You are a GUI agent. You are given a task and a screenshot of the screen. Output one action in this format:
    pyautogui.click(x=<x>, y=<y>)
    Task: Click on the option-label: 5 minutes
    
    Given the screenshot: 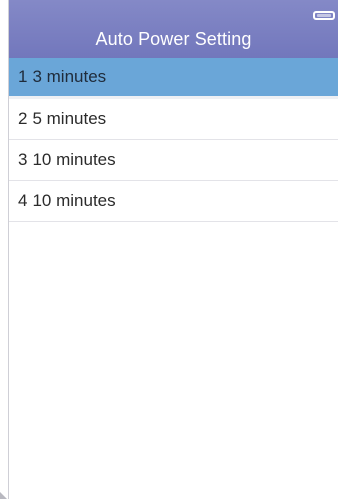 What is the action you would take?
    pyautogui.click(x=69, y=118)
    